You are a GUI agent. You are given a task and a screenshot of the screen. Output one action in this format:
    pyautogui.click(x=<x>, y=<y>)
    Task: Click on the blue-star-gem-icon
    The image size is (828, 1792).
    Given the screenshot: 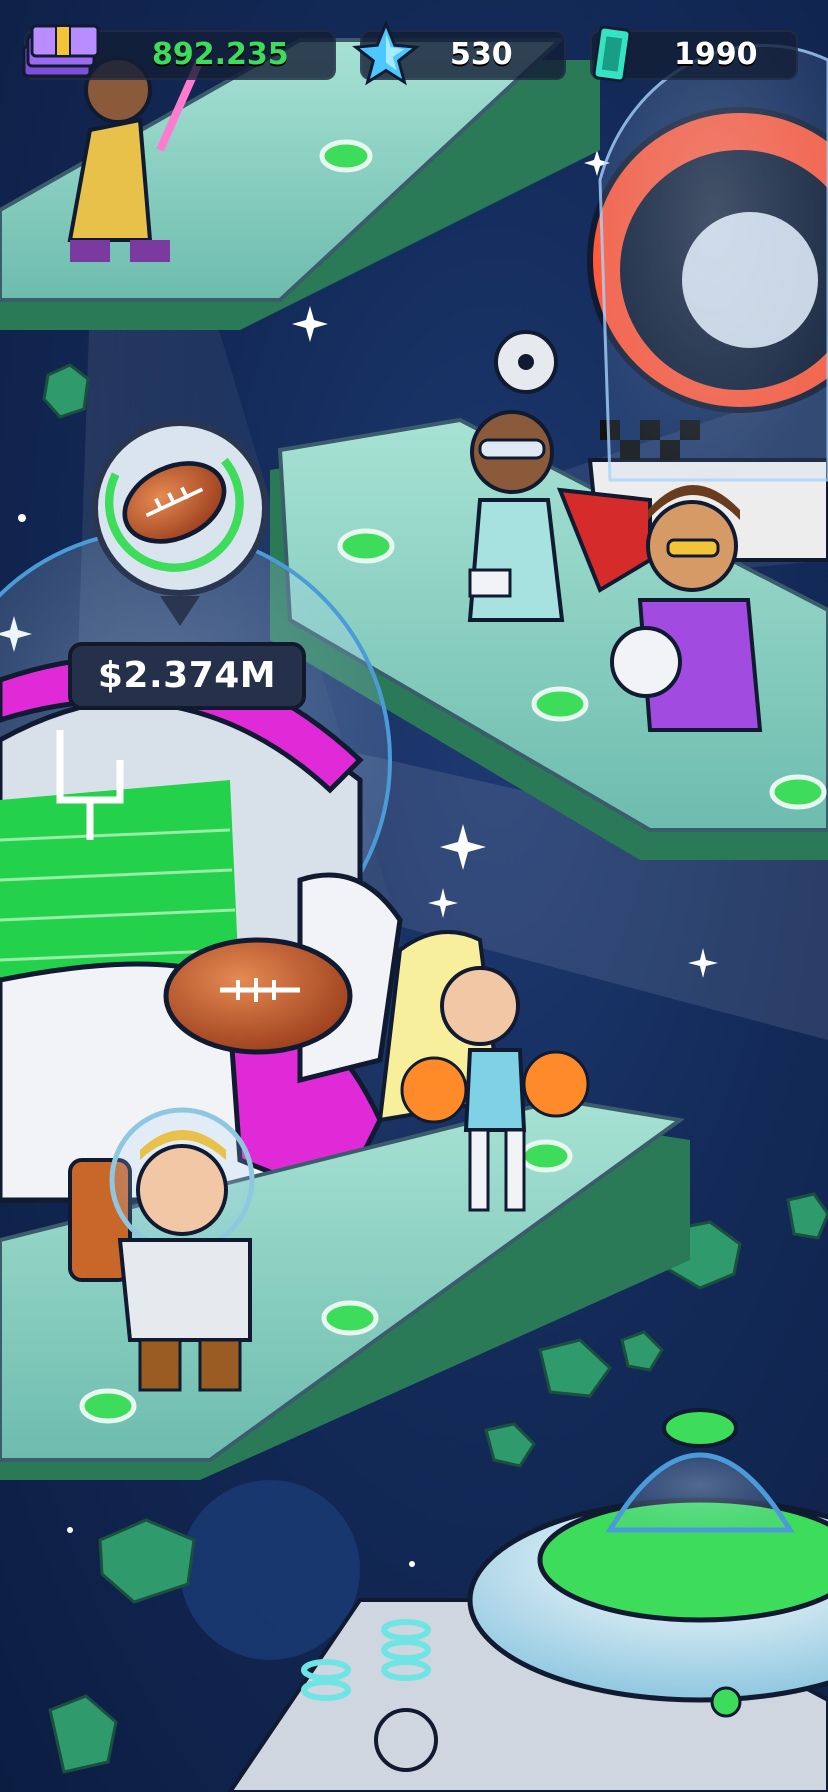 What is the action you would take?
    pyautogui.click(x=386, y=53)
    